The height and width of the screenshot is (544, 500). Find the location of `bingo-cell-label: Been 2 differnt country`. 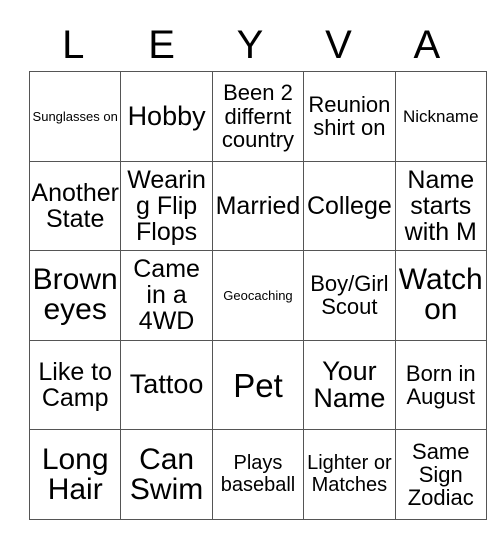

bingo-cell-label: Been 2 differnt country is located at coordinates (258, 116).